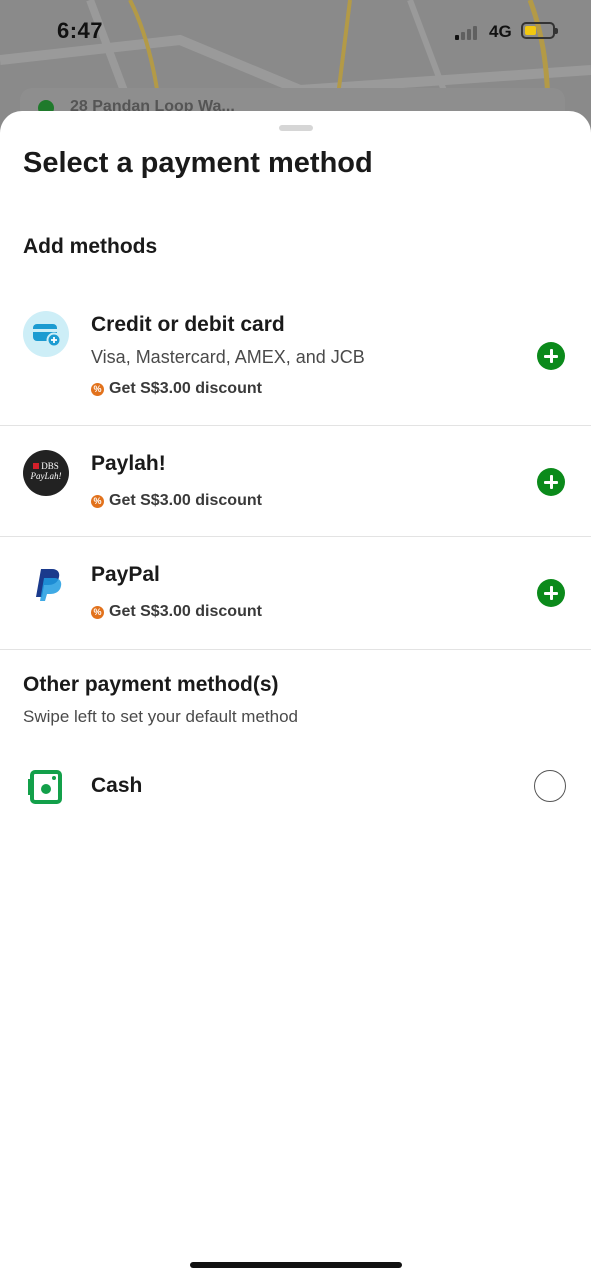 Image resolution: width=591 pixels, height=1280 pixels. Describe the element at coordinates (46, 473) in the screenshot. I see `dbs-paylah-logo: DBS PayLah!` at that location.